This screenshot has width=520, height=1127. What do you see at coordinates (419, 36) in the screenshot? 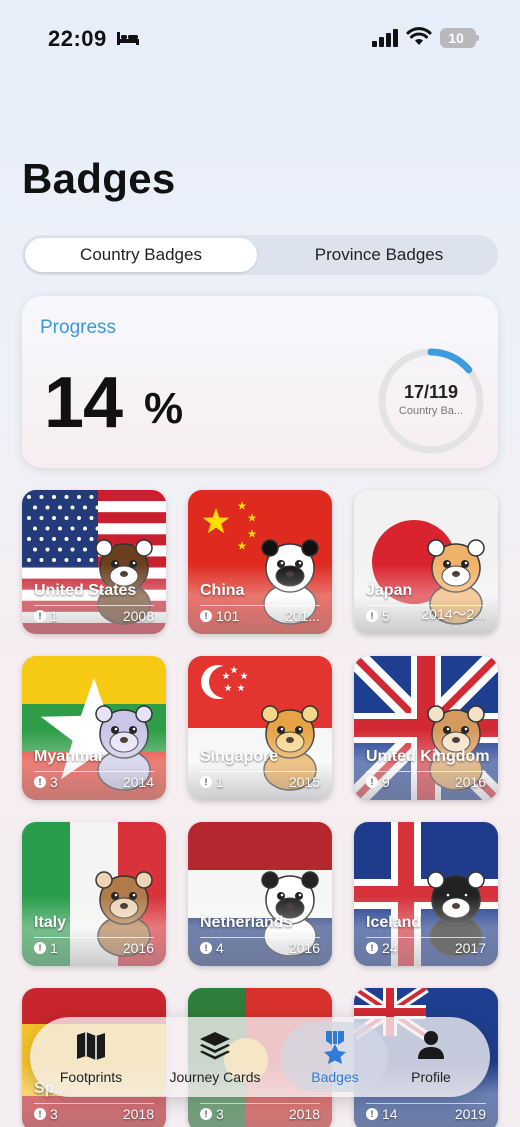
I see `wifi-icon` at bounding box center [419, 36].